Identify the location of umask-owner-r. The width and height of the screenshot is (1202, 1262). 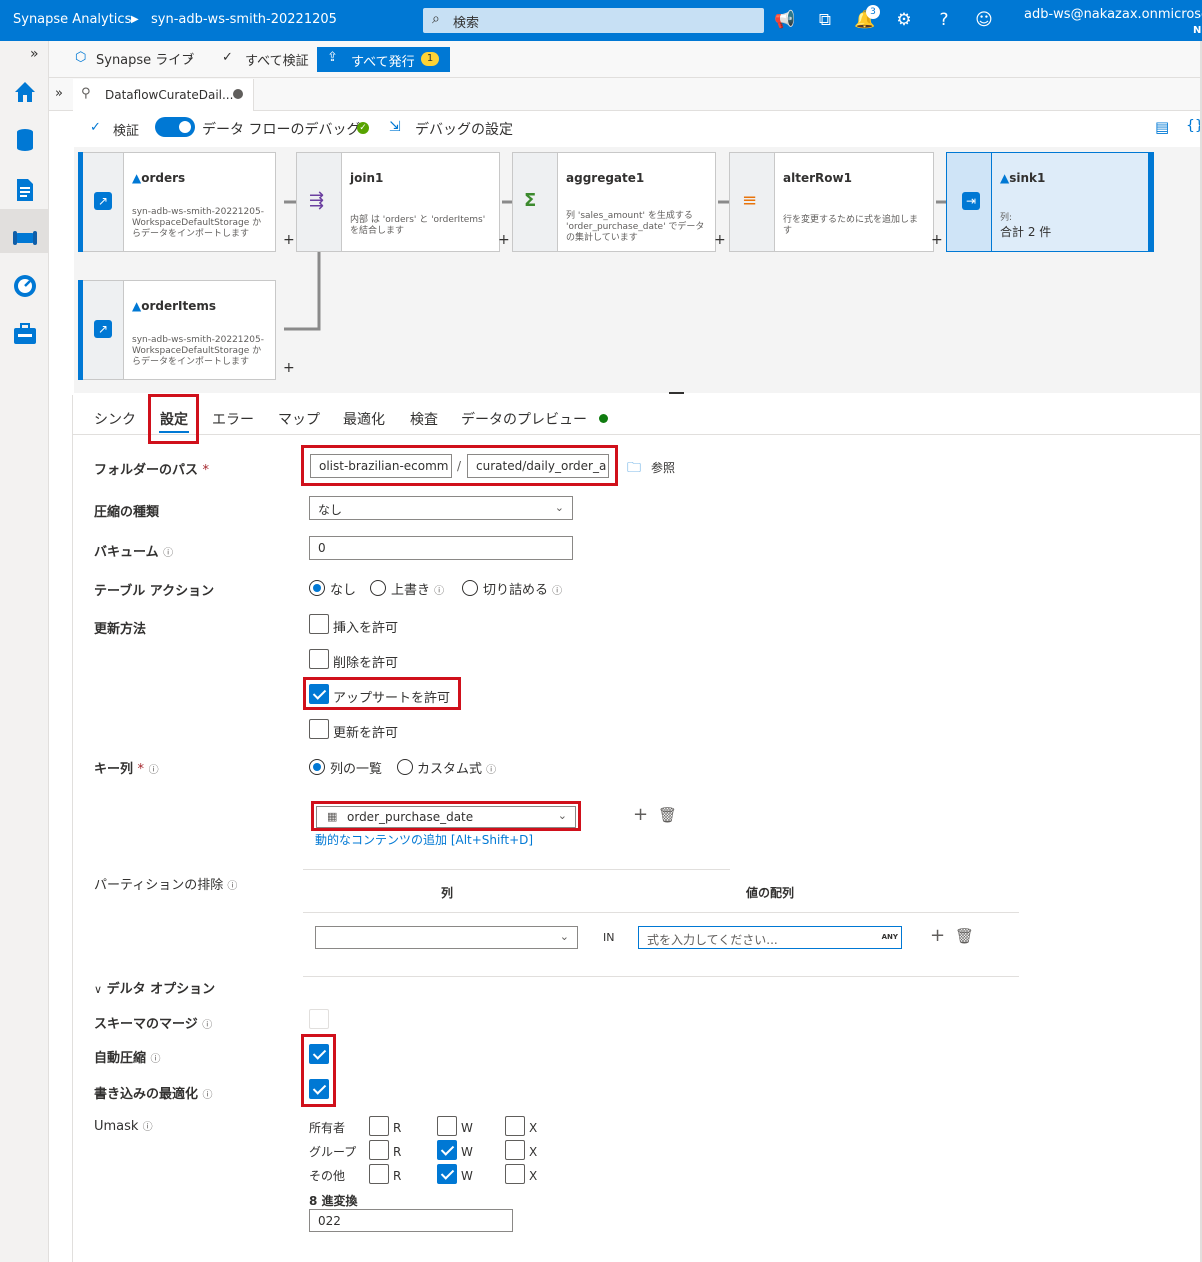
(379, 1126).